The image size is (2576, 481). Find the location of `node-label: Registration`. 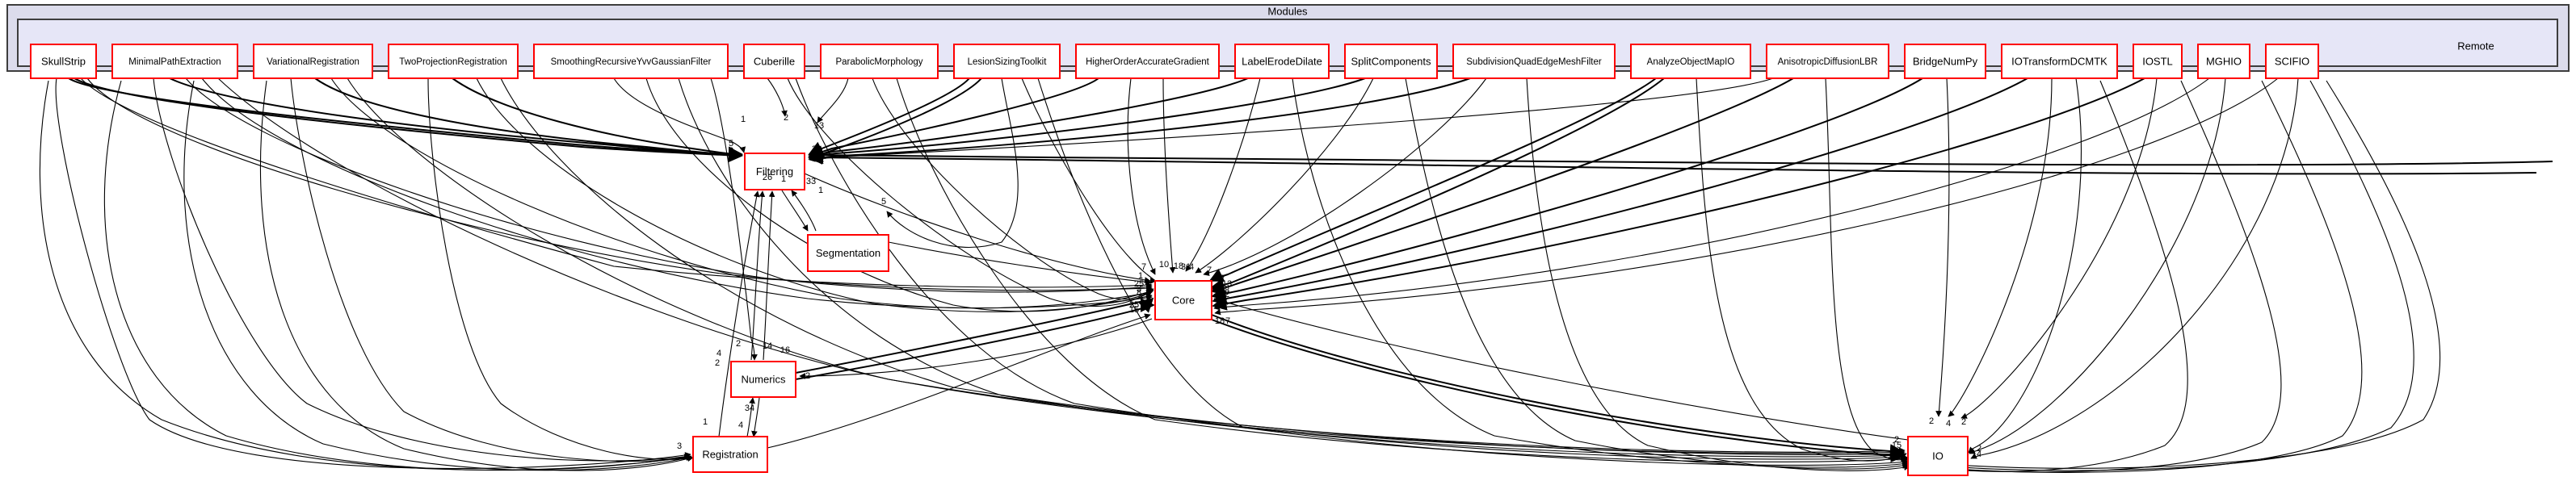

node-label: Registration is located at coordinates (730, 454).